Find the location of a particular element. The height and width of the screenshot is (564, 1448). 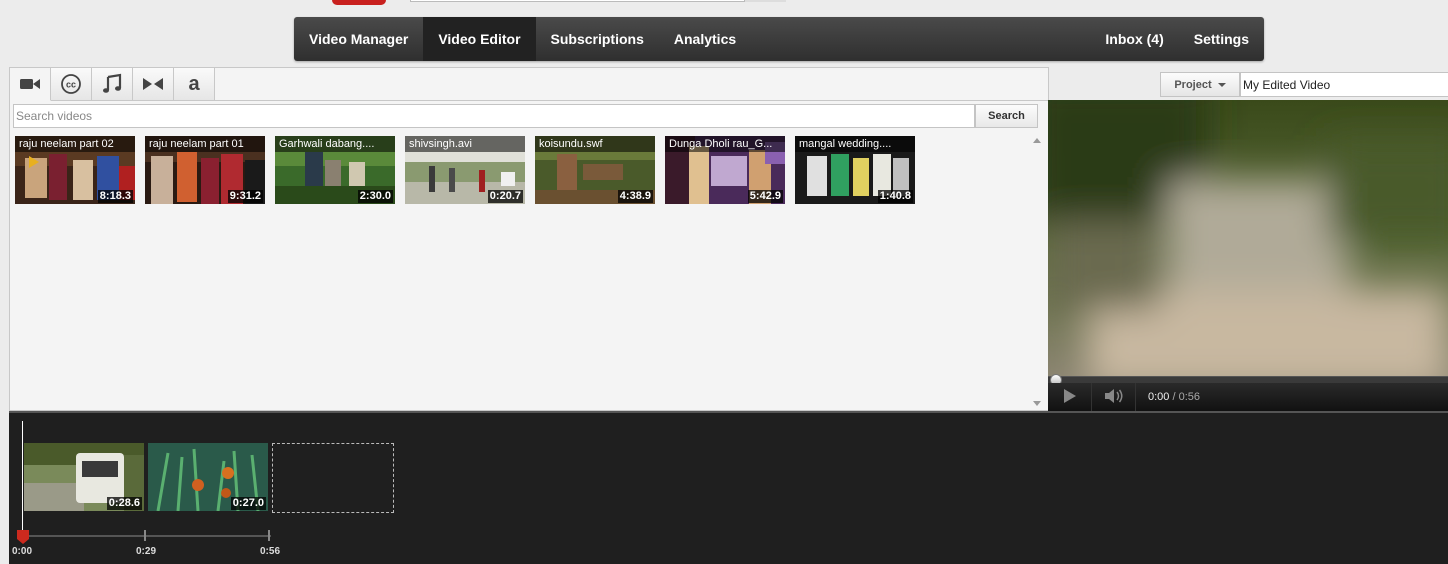

volume-button is located at coordinates (1114, 397).